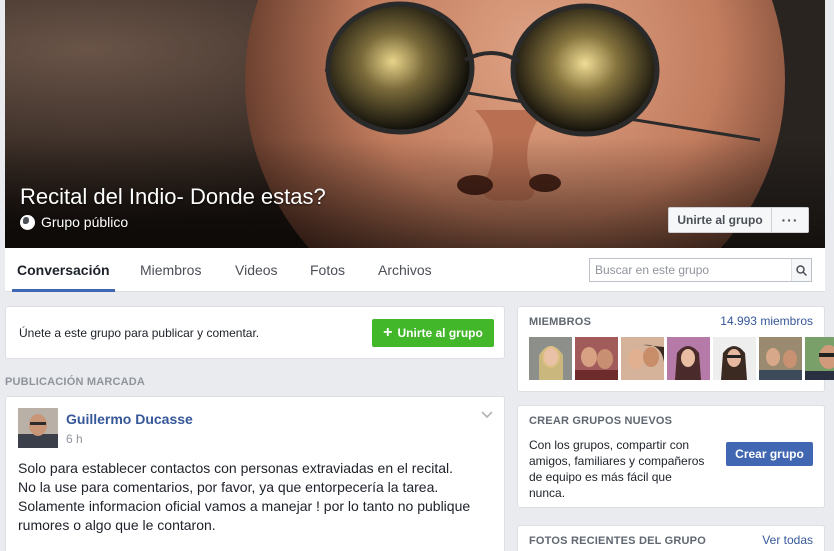 The width and height of the screenshot is (834, 551). I want to click on pinned-post-label: PUBLICACIÓN MARCADA, so click(75, 382).